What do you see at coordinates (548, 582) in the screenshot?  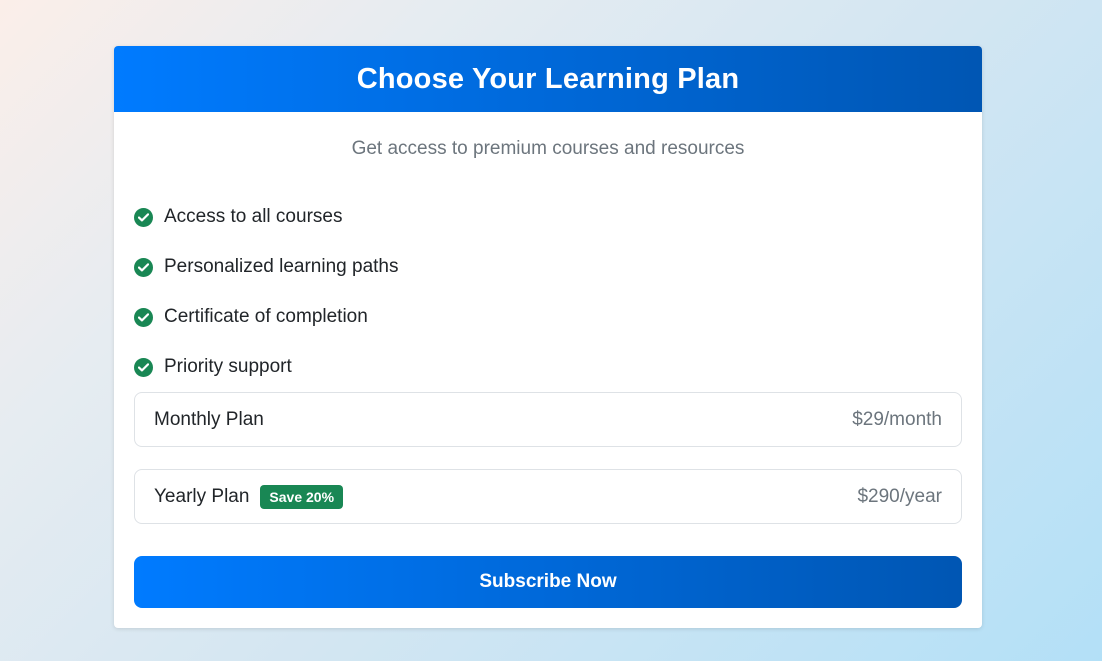 I see `subscribe-button: Subscribe Now` at bounding box center [548, 582].